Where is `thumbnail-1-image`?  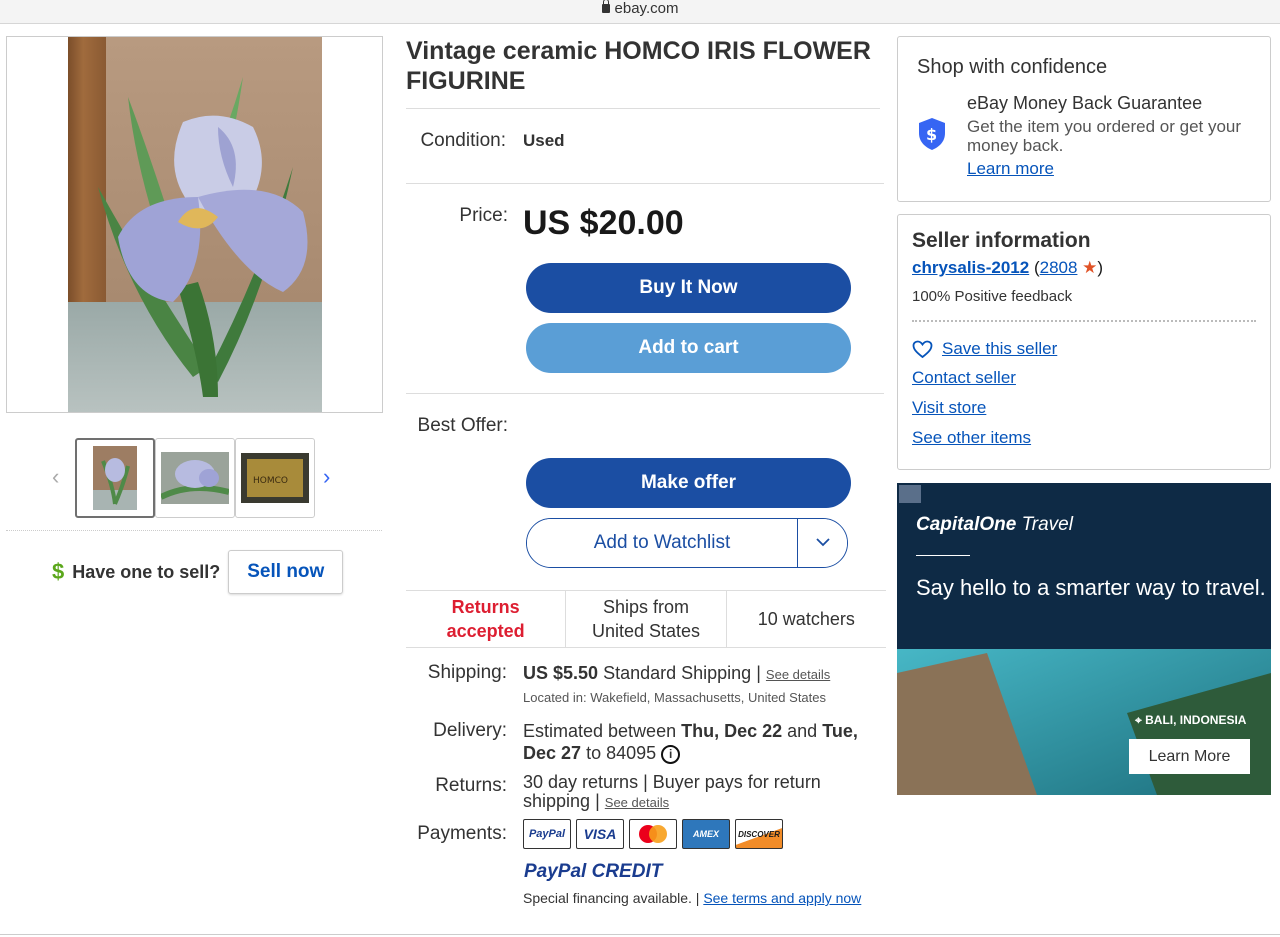
thumbnail-1-image is located at coordinates (115, 478).